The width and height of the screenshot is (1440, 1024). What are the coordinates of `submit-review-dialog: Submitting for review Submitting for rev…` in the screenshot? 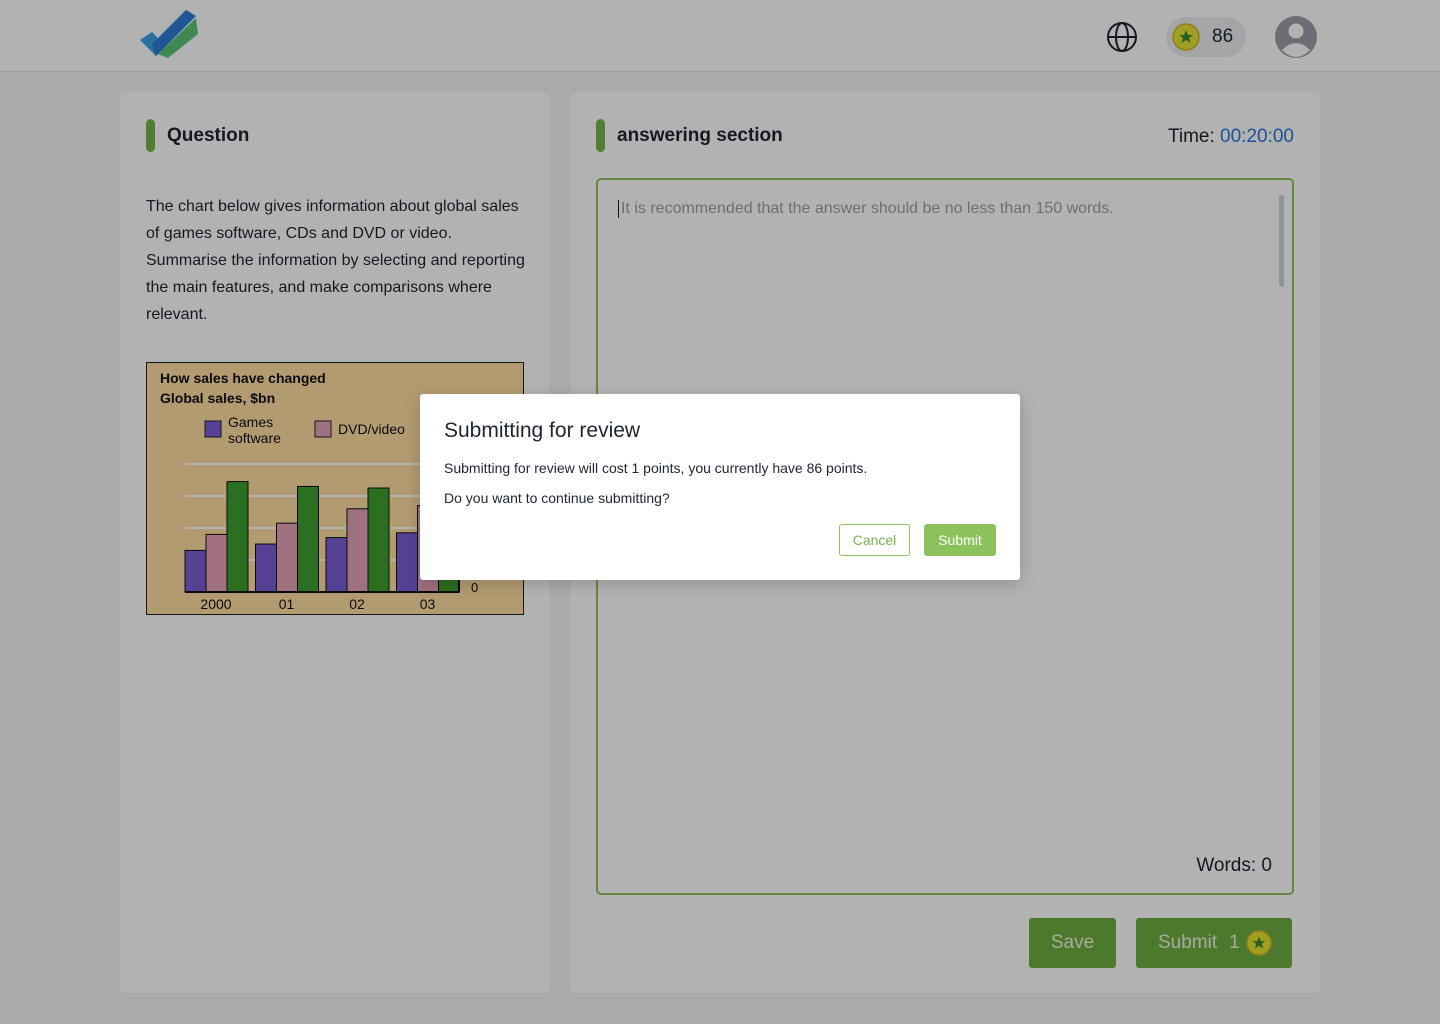 It's located at (720, 487).